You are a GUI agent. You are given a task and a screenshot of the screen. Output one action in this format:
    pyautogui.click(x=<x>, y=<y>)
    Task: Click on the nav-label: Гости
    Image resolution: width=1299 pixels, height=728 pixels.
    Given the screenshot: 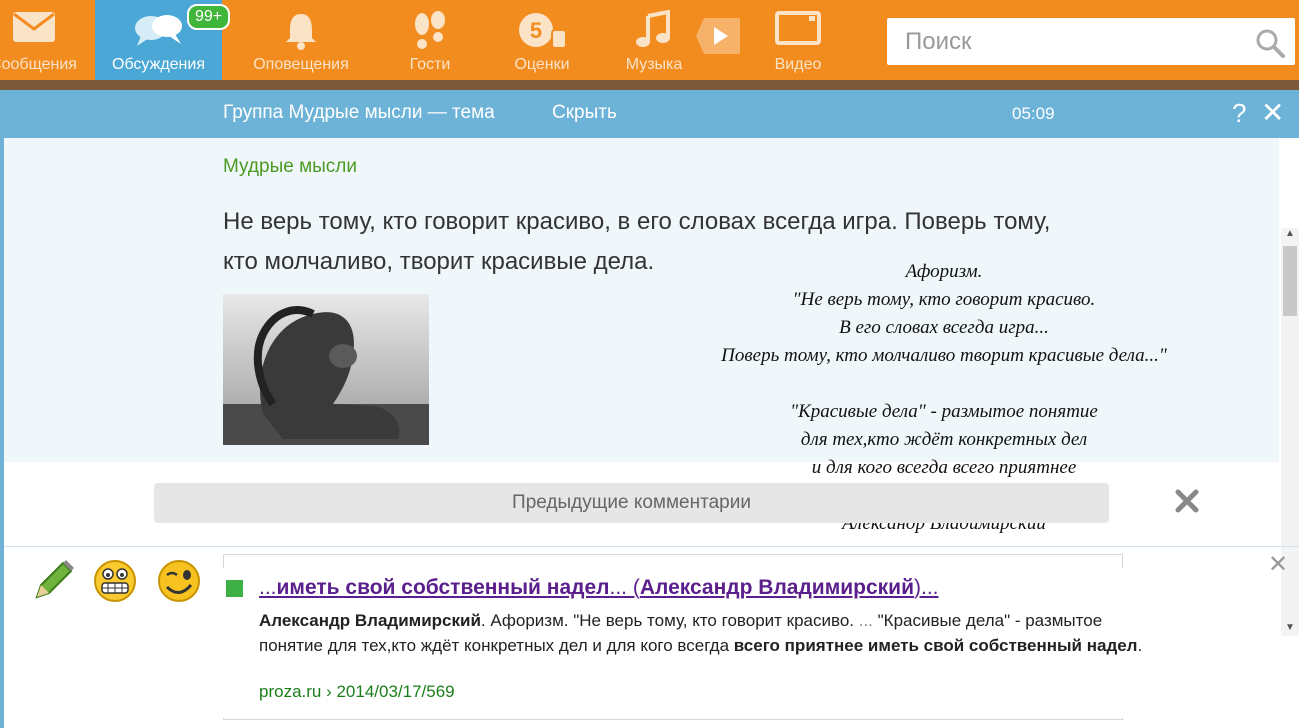 What is the action you would take?
    pyautogui.click(x=430, y=64)
    